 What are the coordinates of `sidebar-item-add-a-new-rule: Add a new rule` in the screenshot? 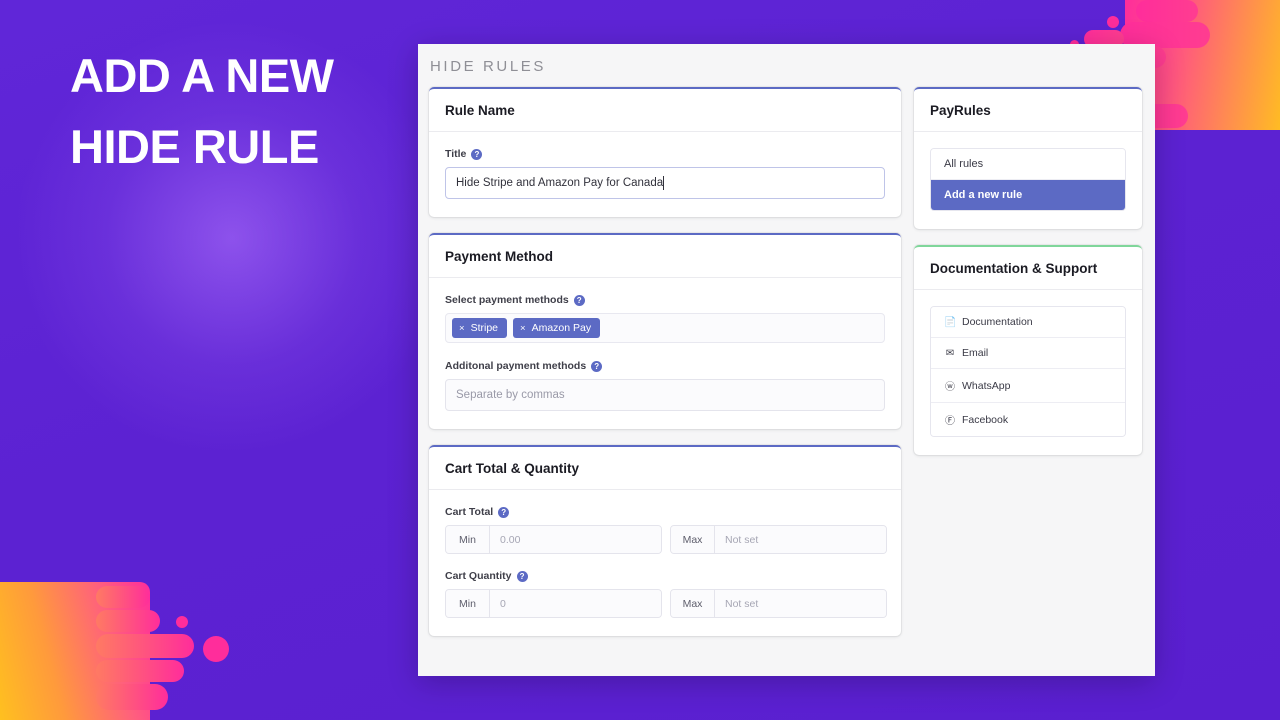 It's located at (1028, 195).